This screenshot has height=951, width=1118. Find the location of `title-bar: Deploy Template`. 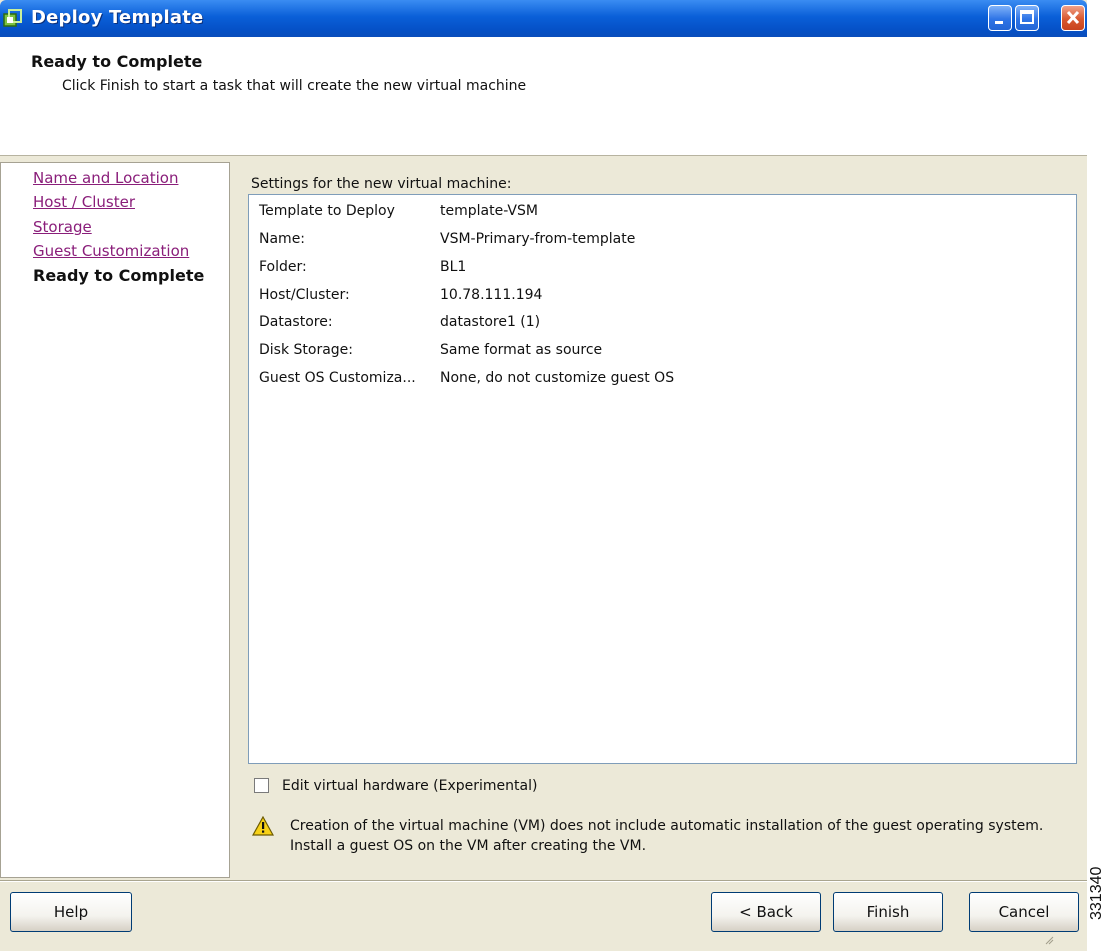

title-bar: Deploy Template is located at coordinates (543, 18).